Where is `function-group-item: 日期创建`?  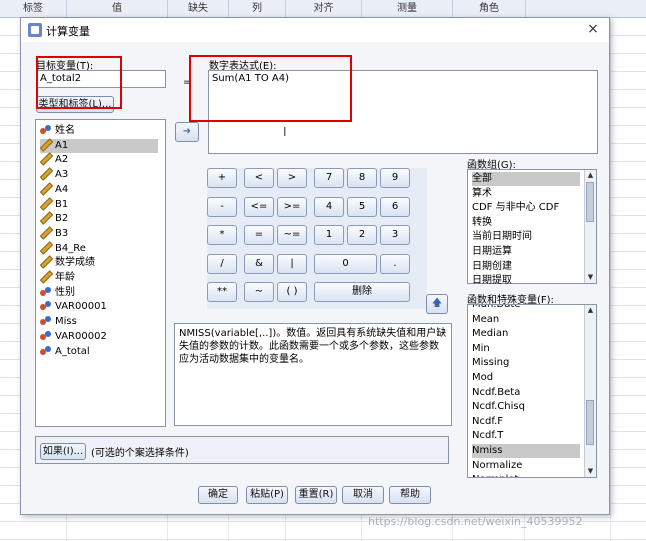 function-group-item: 日期创建 is located at coordinates (526, 267).